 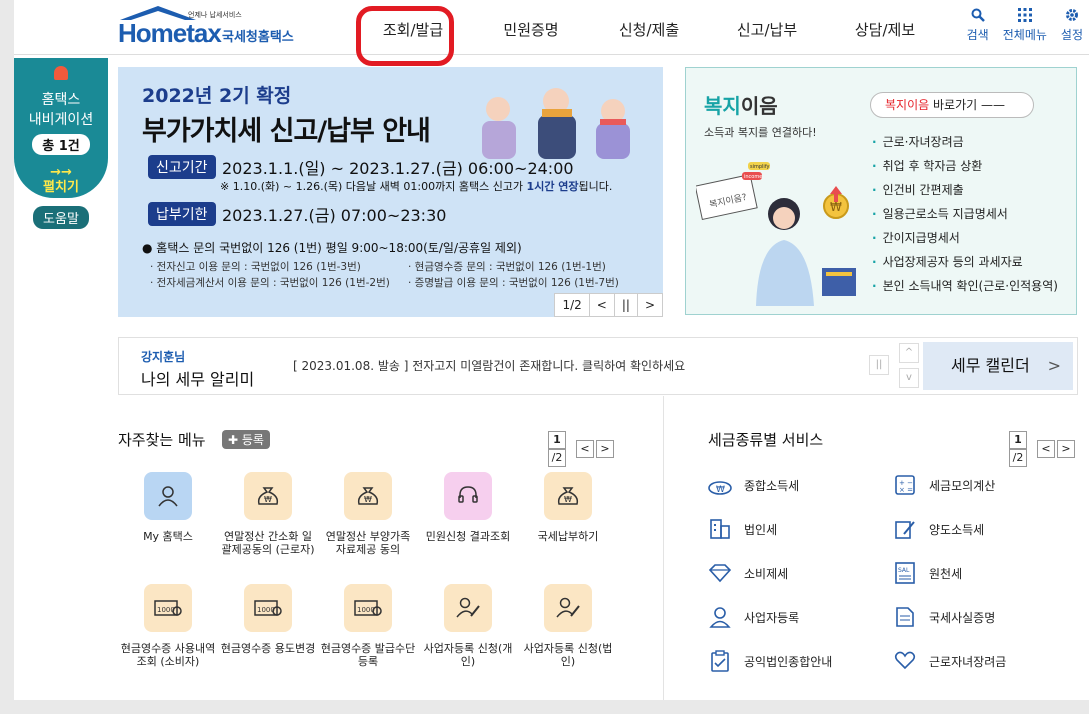 What do you see at coordinates (163, 357) in the screenshot?
I see `user-name: 강지훈님` at bounding box center [163, 357].